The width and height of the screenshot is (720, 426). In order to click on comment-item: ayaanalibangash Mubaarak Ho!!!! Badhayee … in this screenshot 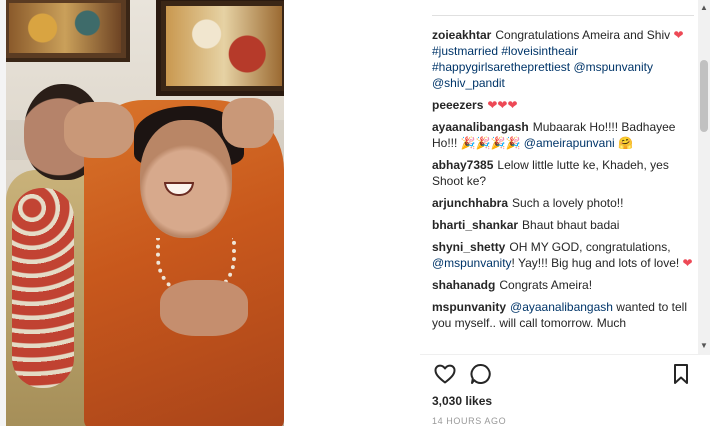, I will do `click(563, 135)`.